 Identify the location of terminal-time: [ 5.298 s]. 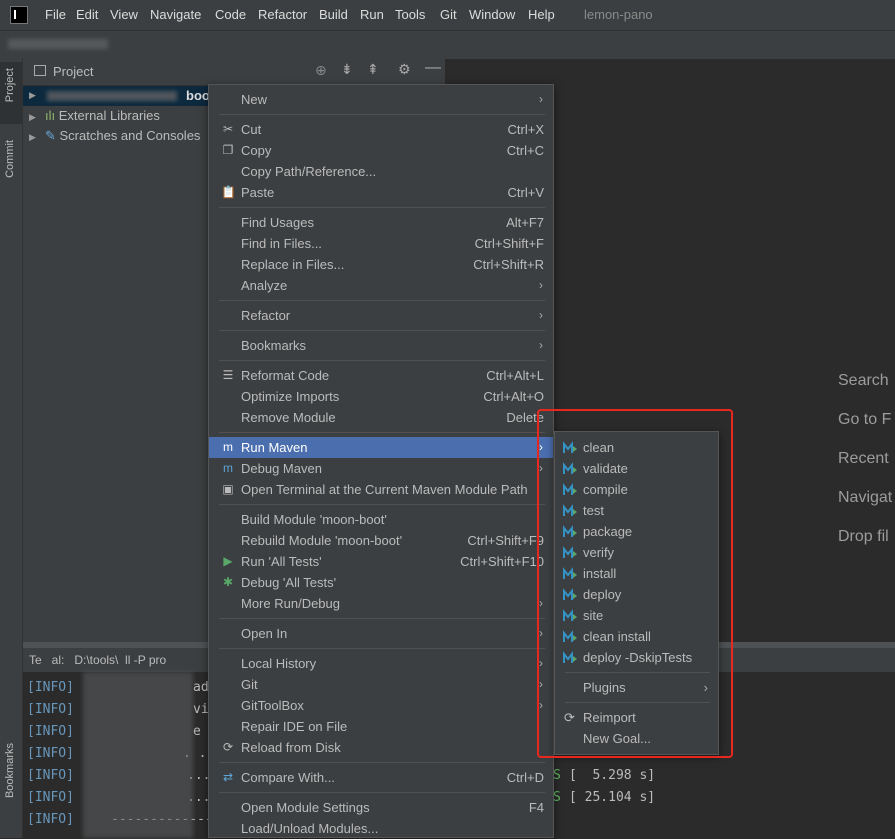
(612, 775).